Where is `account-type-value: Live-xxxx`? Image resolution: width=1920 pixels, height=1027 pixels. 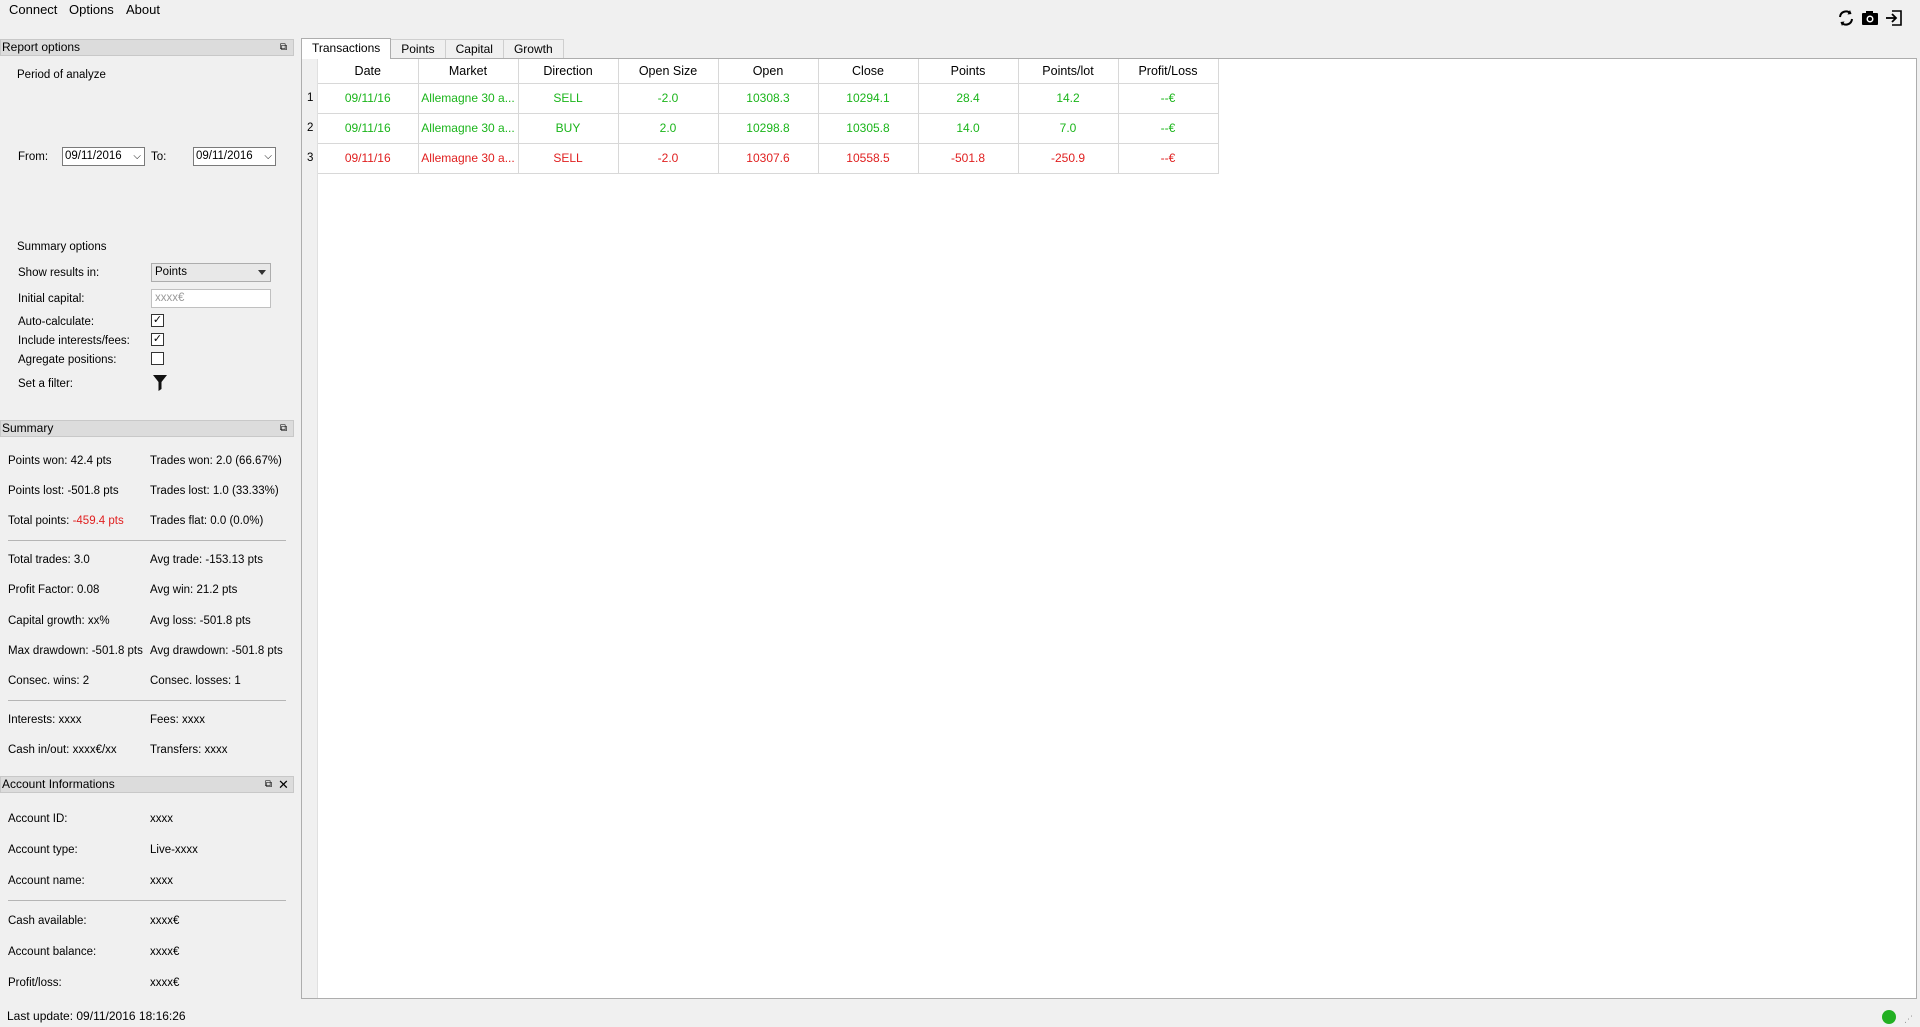 account-type-value: Live-xxxx is located at coordinates (174, 850).